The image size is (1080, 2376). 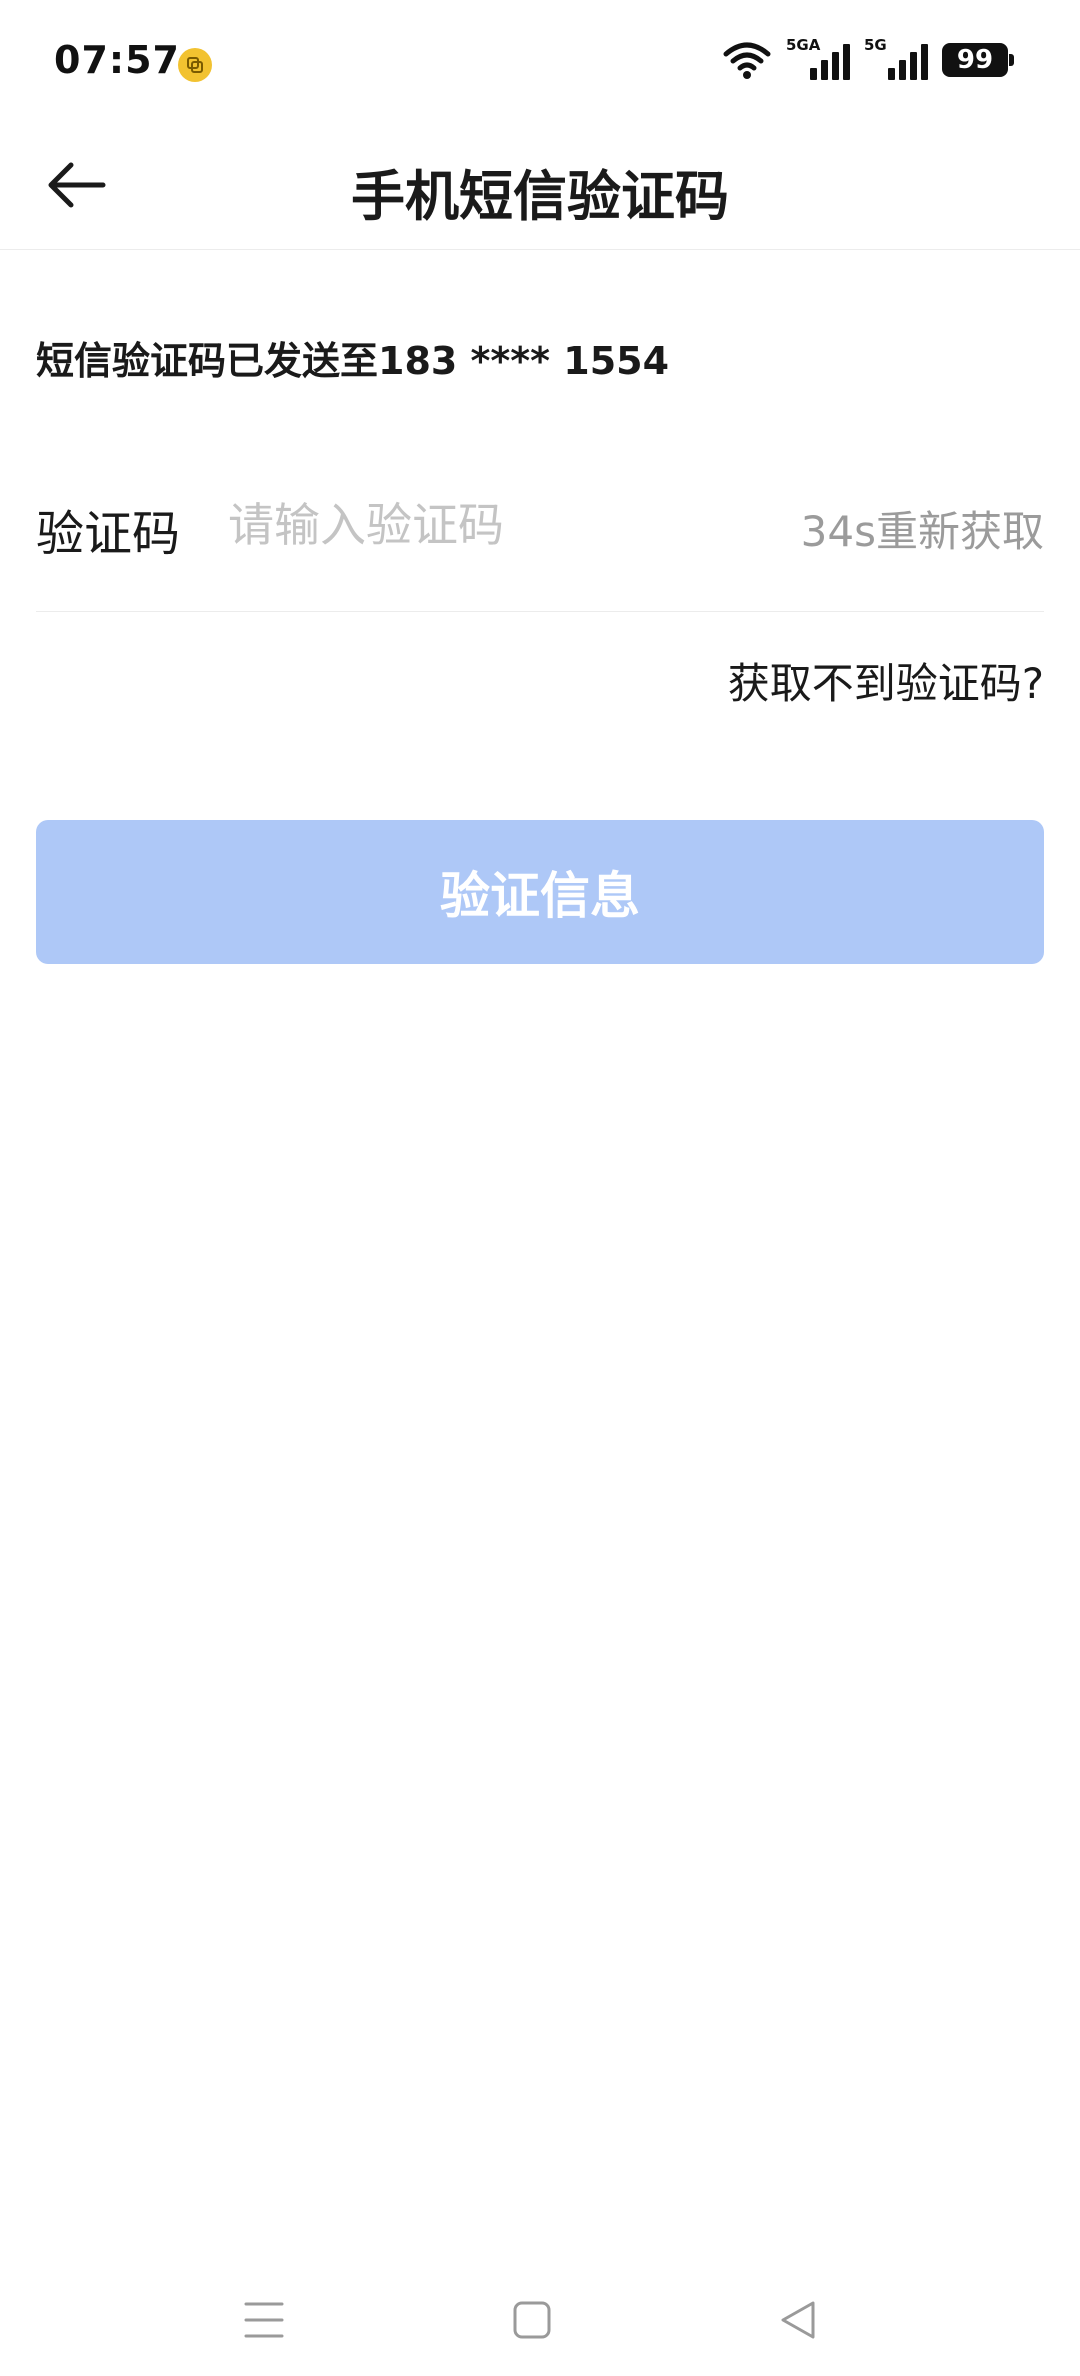 I want to click on verification-code-row: 验证码 34s重新获取, so click(x=540, y=541).